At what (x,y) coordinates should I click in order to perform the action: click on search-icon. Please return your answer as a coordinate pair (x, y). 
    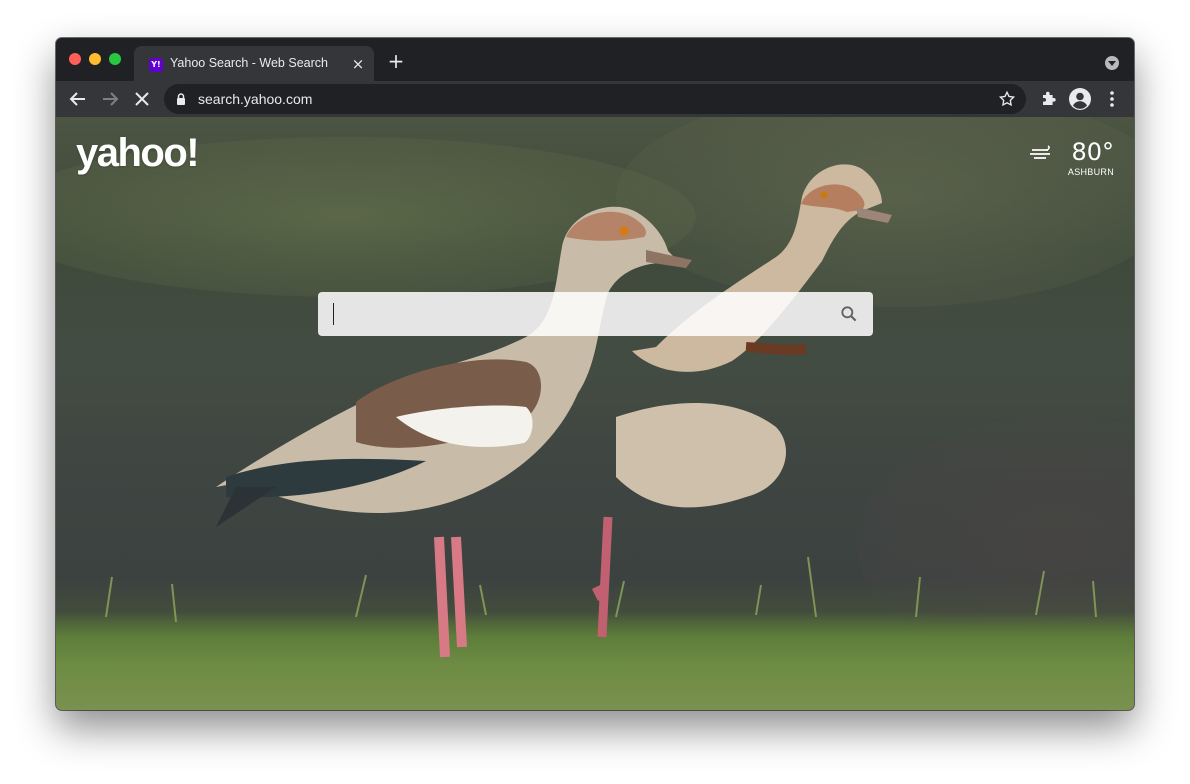
    Looking at the image, I should click on (849, 314).